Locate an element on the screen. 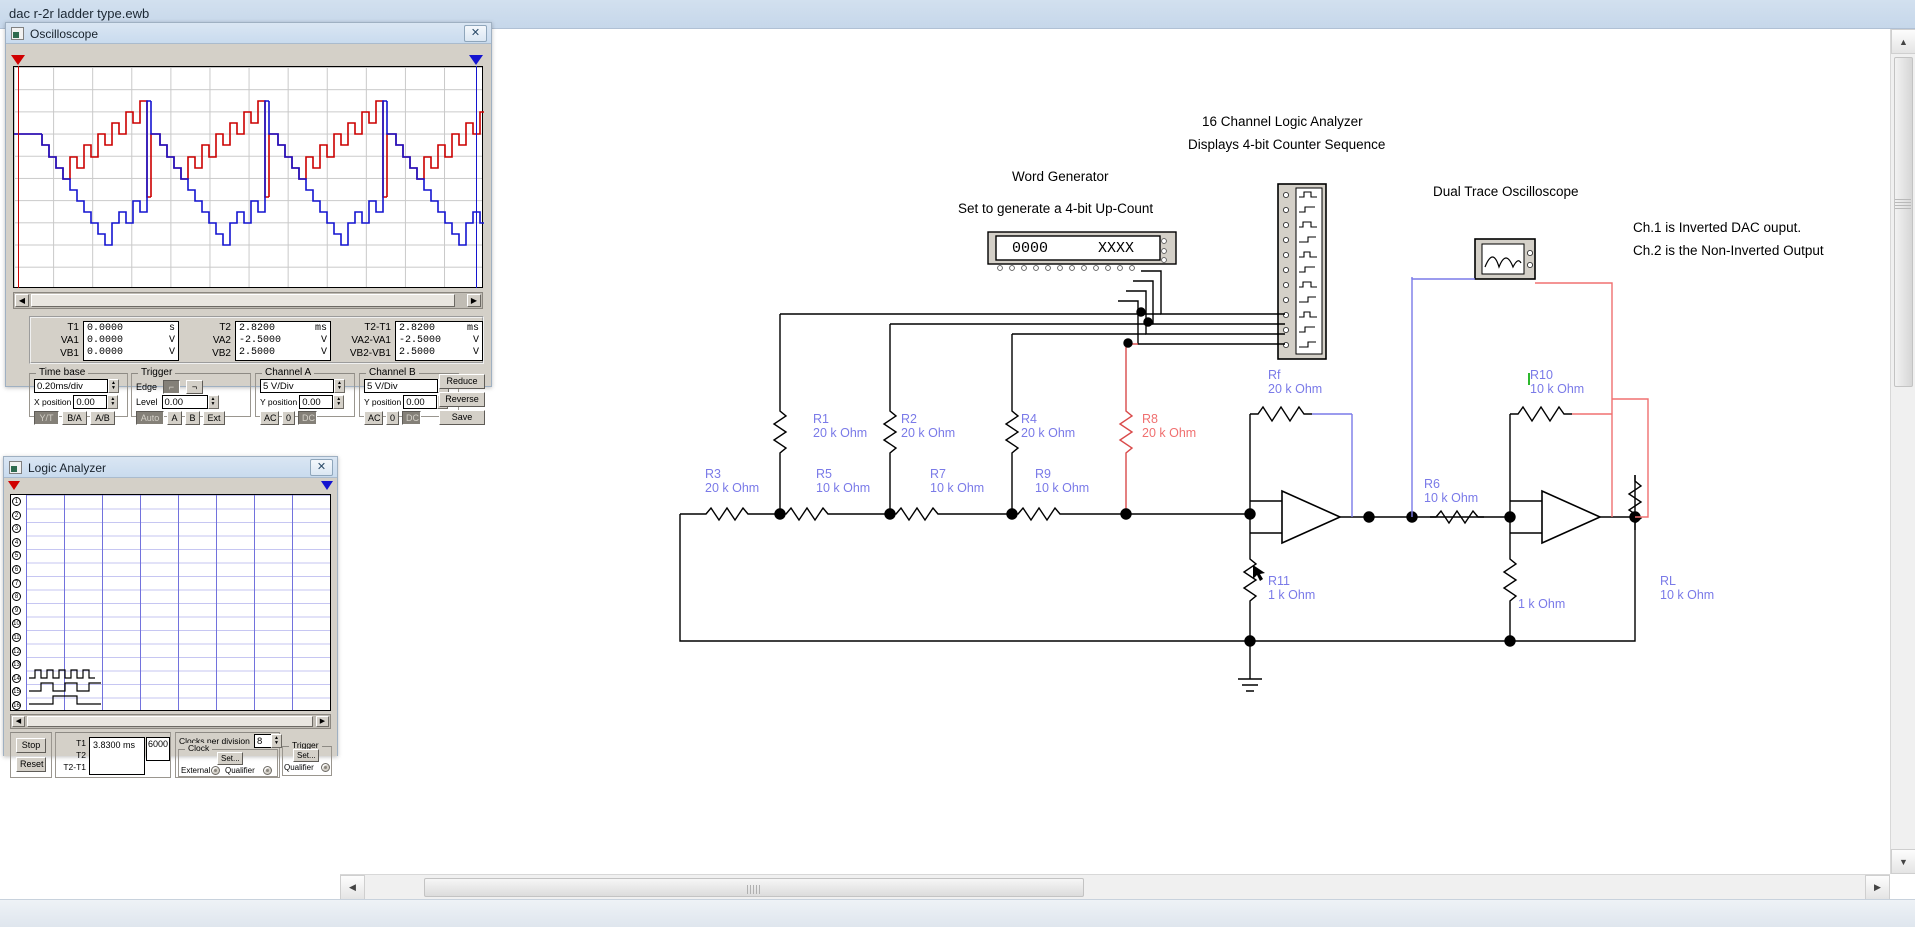  la-channel: 7 is located at coordinates (16, 583).